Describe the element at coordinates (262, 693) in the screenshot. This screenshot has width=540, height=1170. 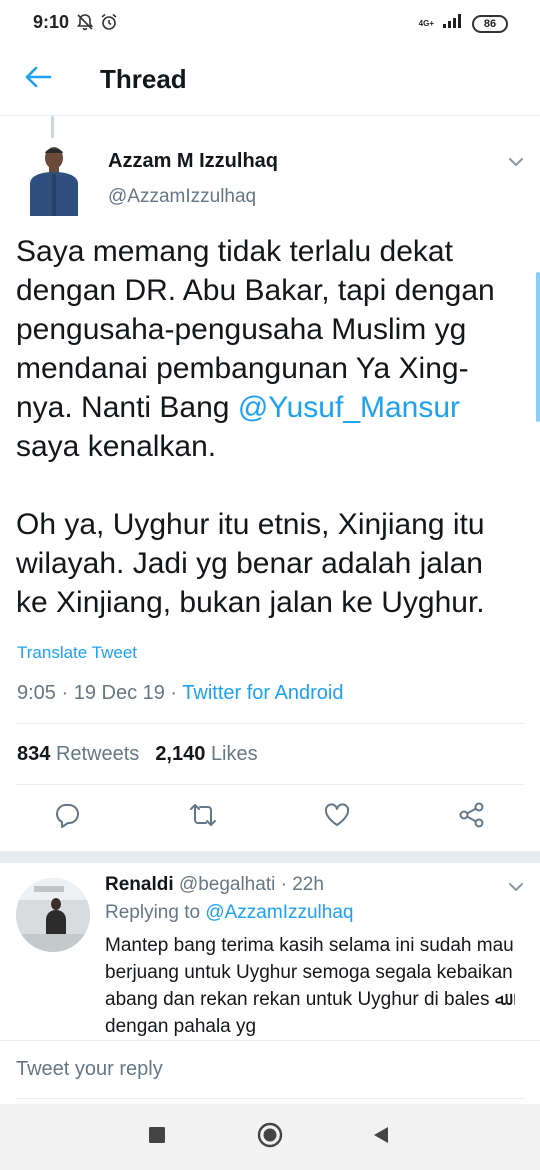
I see `tweet-source-link: Twitter for Android` at that location.